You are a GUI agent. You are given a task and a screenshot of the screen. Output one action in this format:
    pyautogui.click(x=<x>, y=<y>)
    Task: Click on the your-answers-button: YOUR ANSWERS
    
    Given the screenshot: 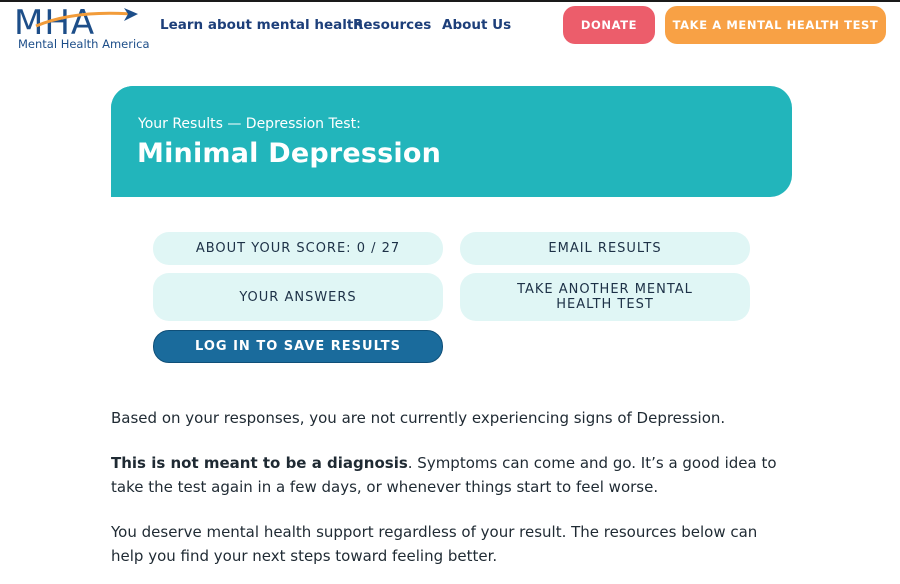 What is the action you would take?
    pyautogui.click(x=298, y=297)
    